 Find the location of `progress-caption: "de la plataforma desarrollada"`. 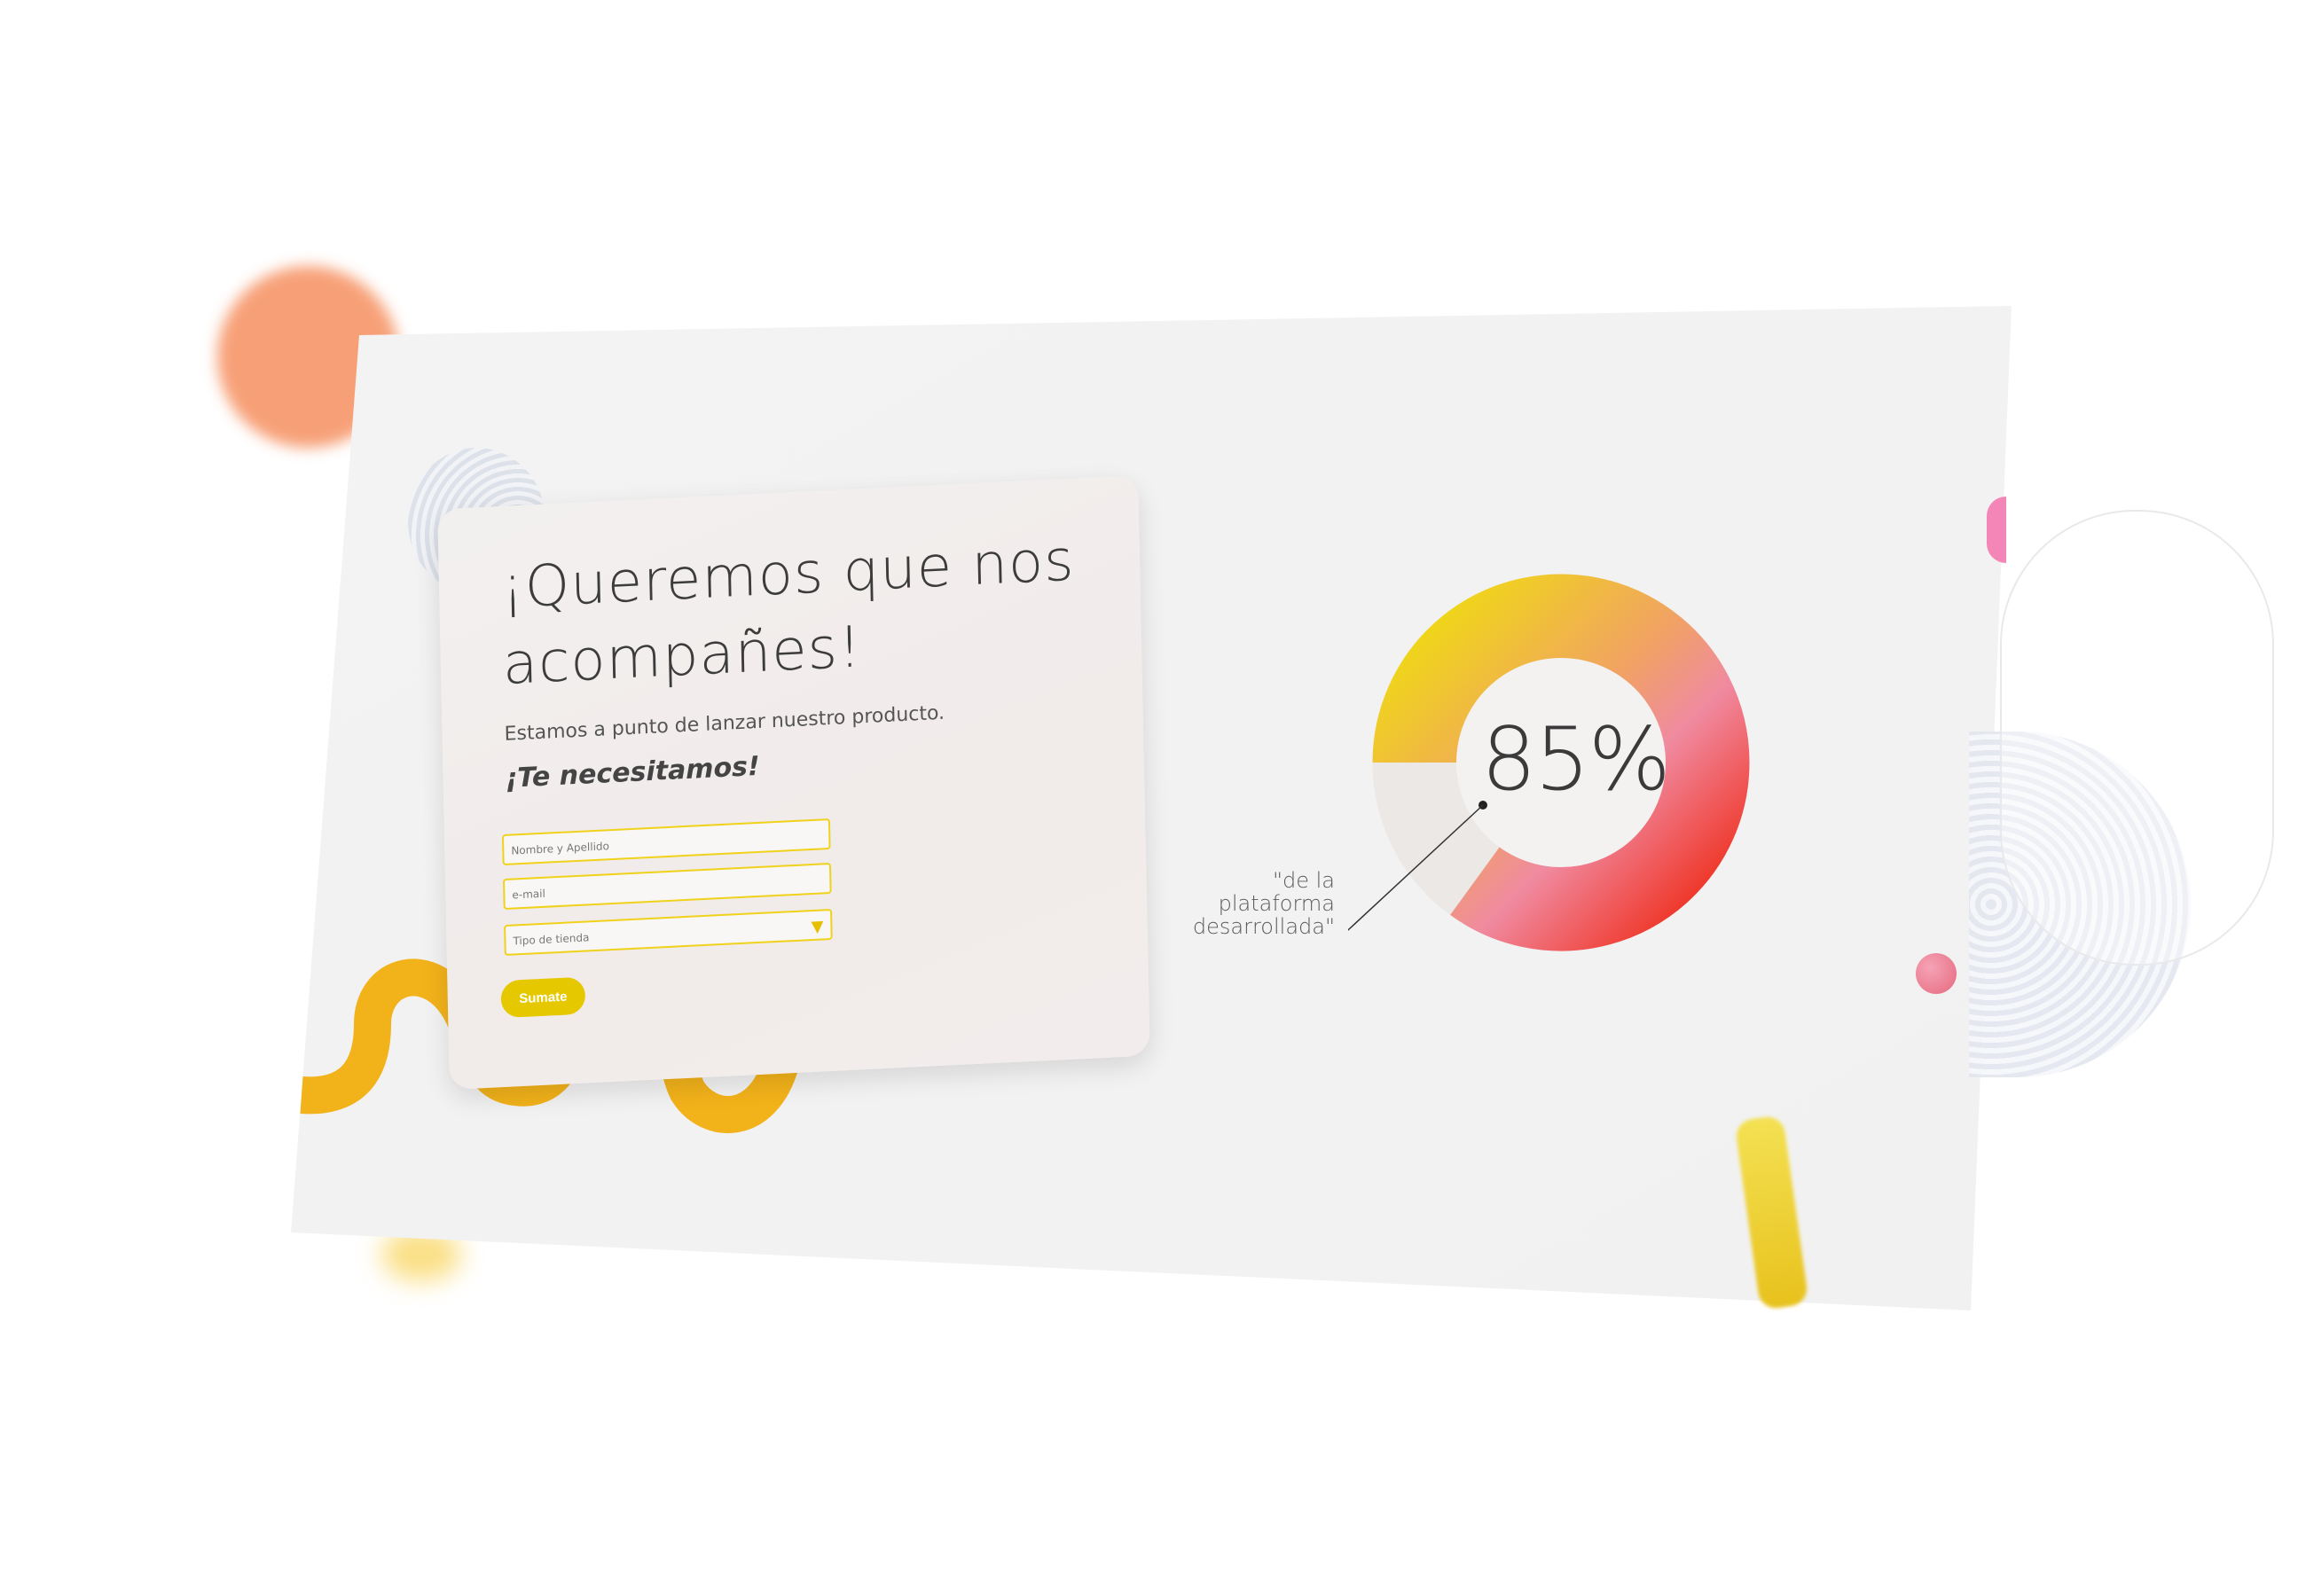

progress-caption: "de la plataforma desarrollada" is located at coordinates (1263, 903).